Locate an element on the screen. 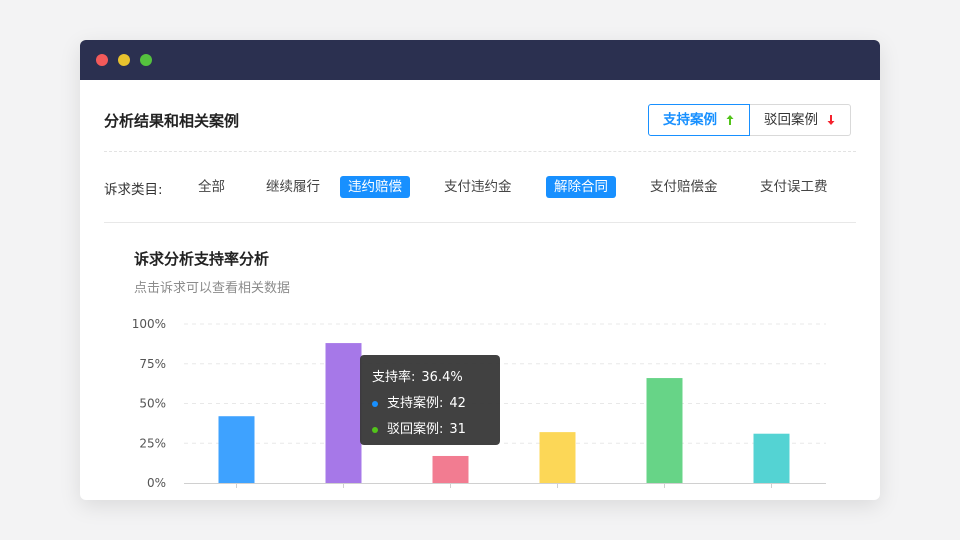 Image resolution: width=960 pixels, height=540 pixels. tooltip-support-label: 支持案例: is located at coordinates (415, 403).